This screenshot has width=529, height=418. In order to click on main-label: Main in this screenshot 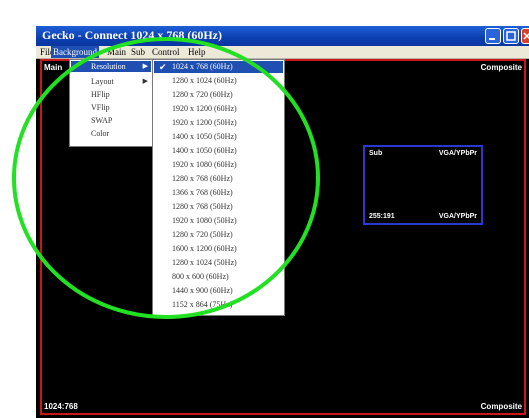, I will do `click(53, 67)`.